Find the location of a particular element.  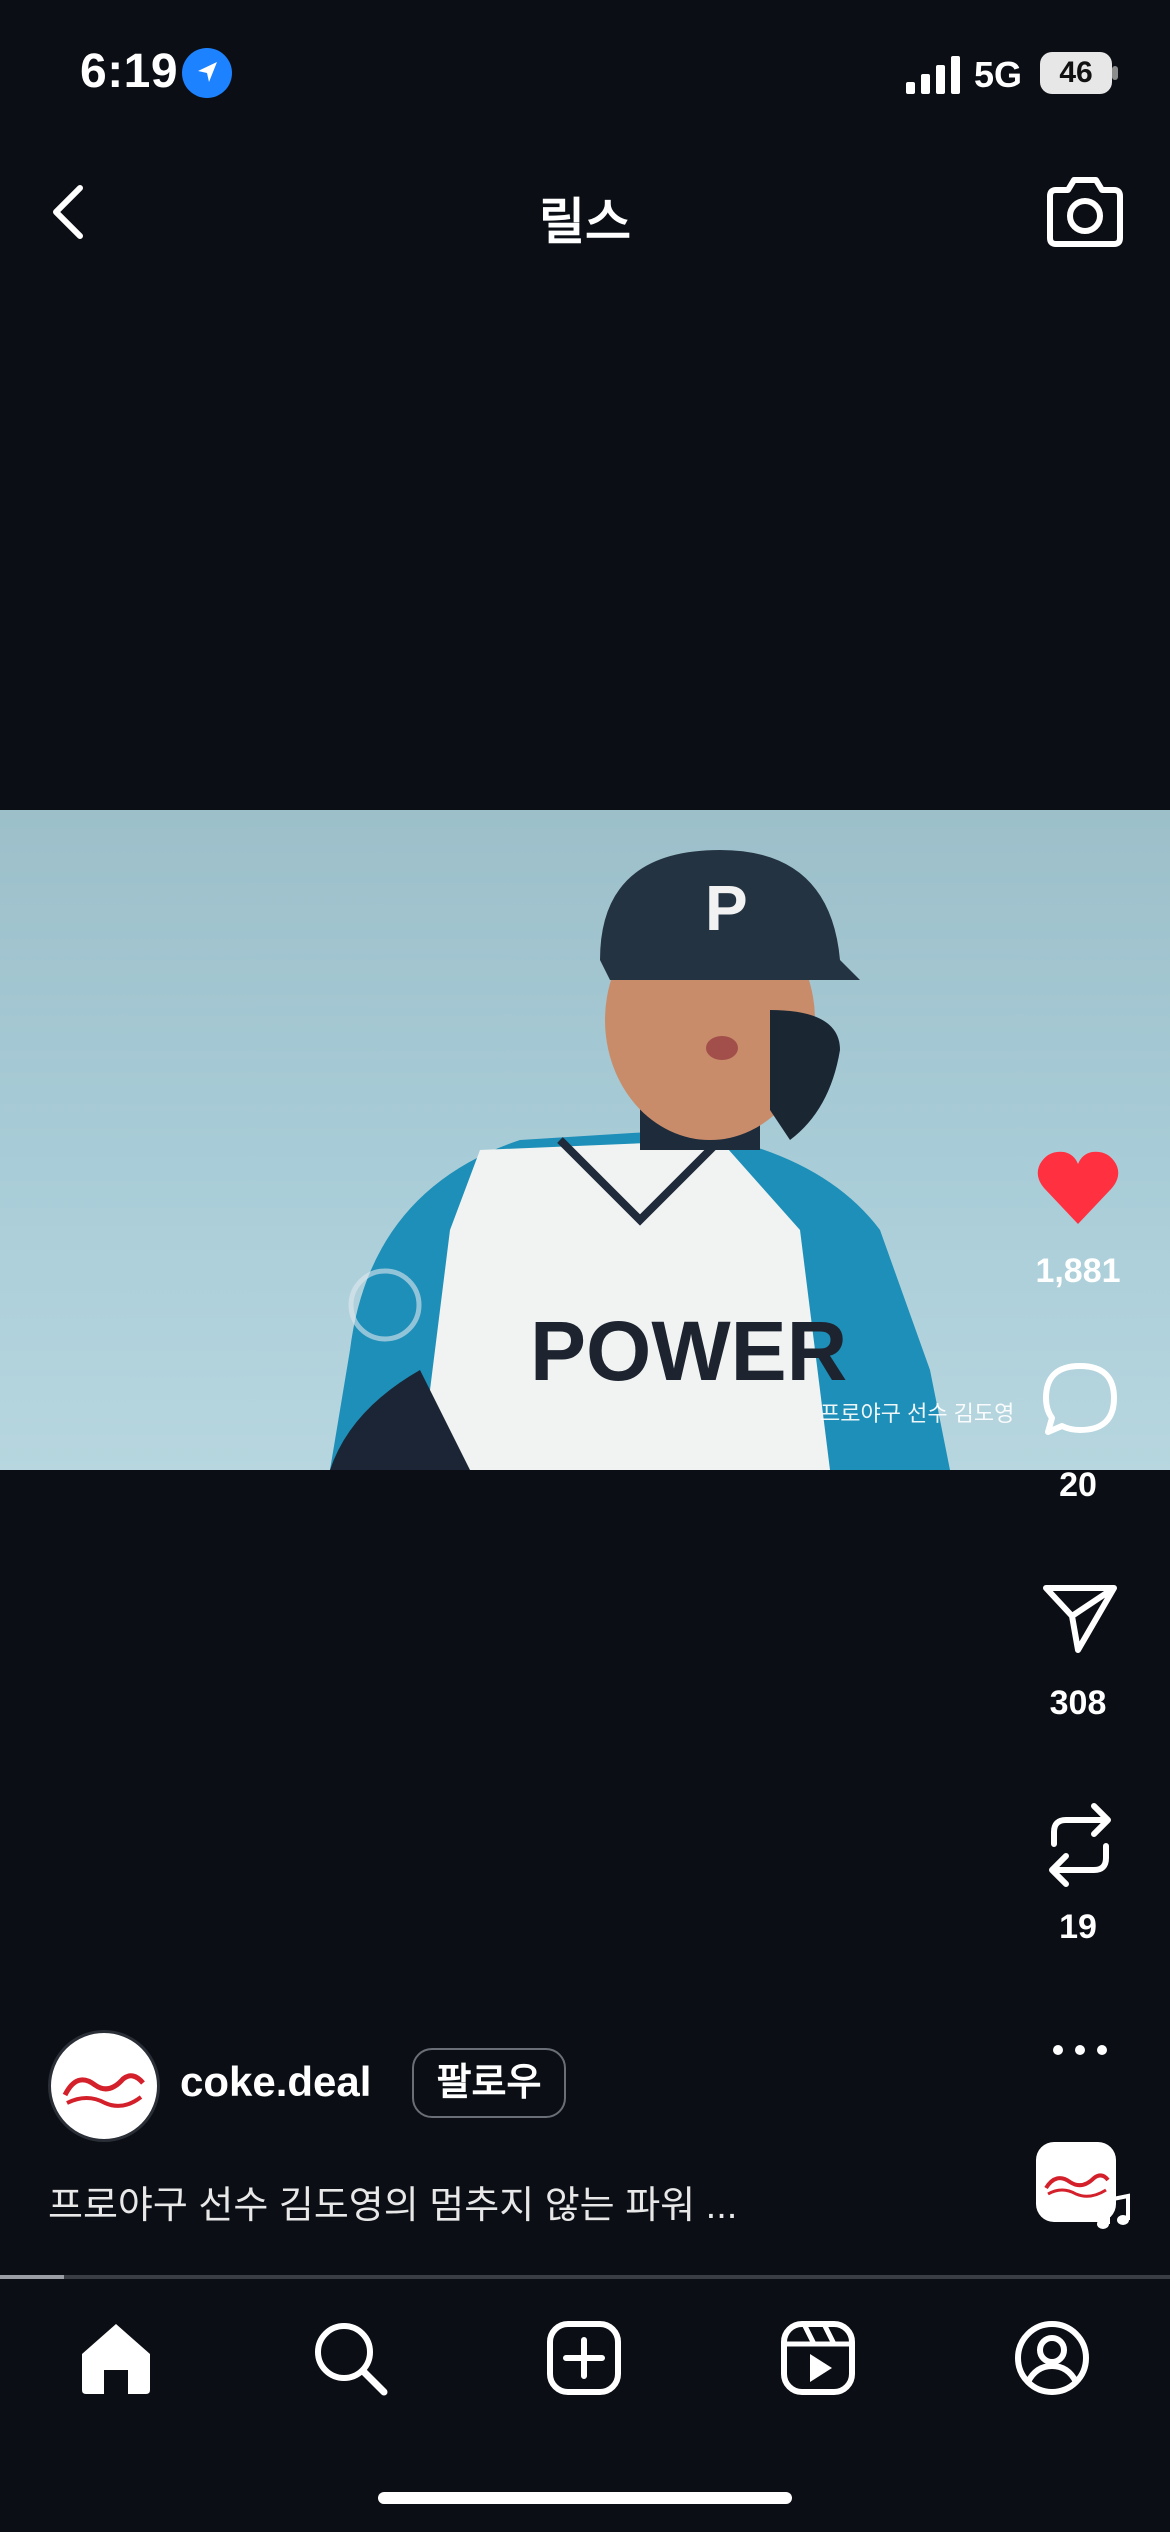

music-note-icon is located at coordinates (1113, 2211).